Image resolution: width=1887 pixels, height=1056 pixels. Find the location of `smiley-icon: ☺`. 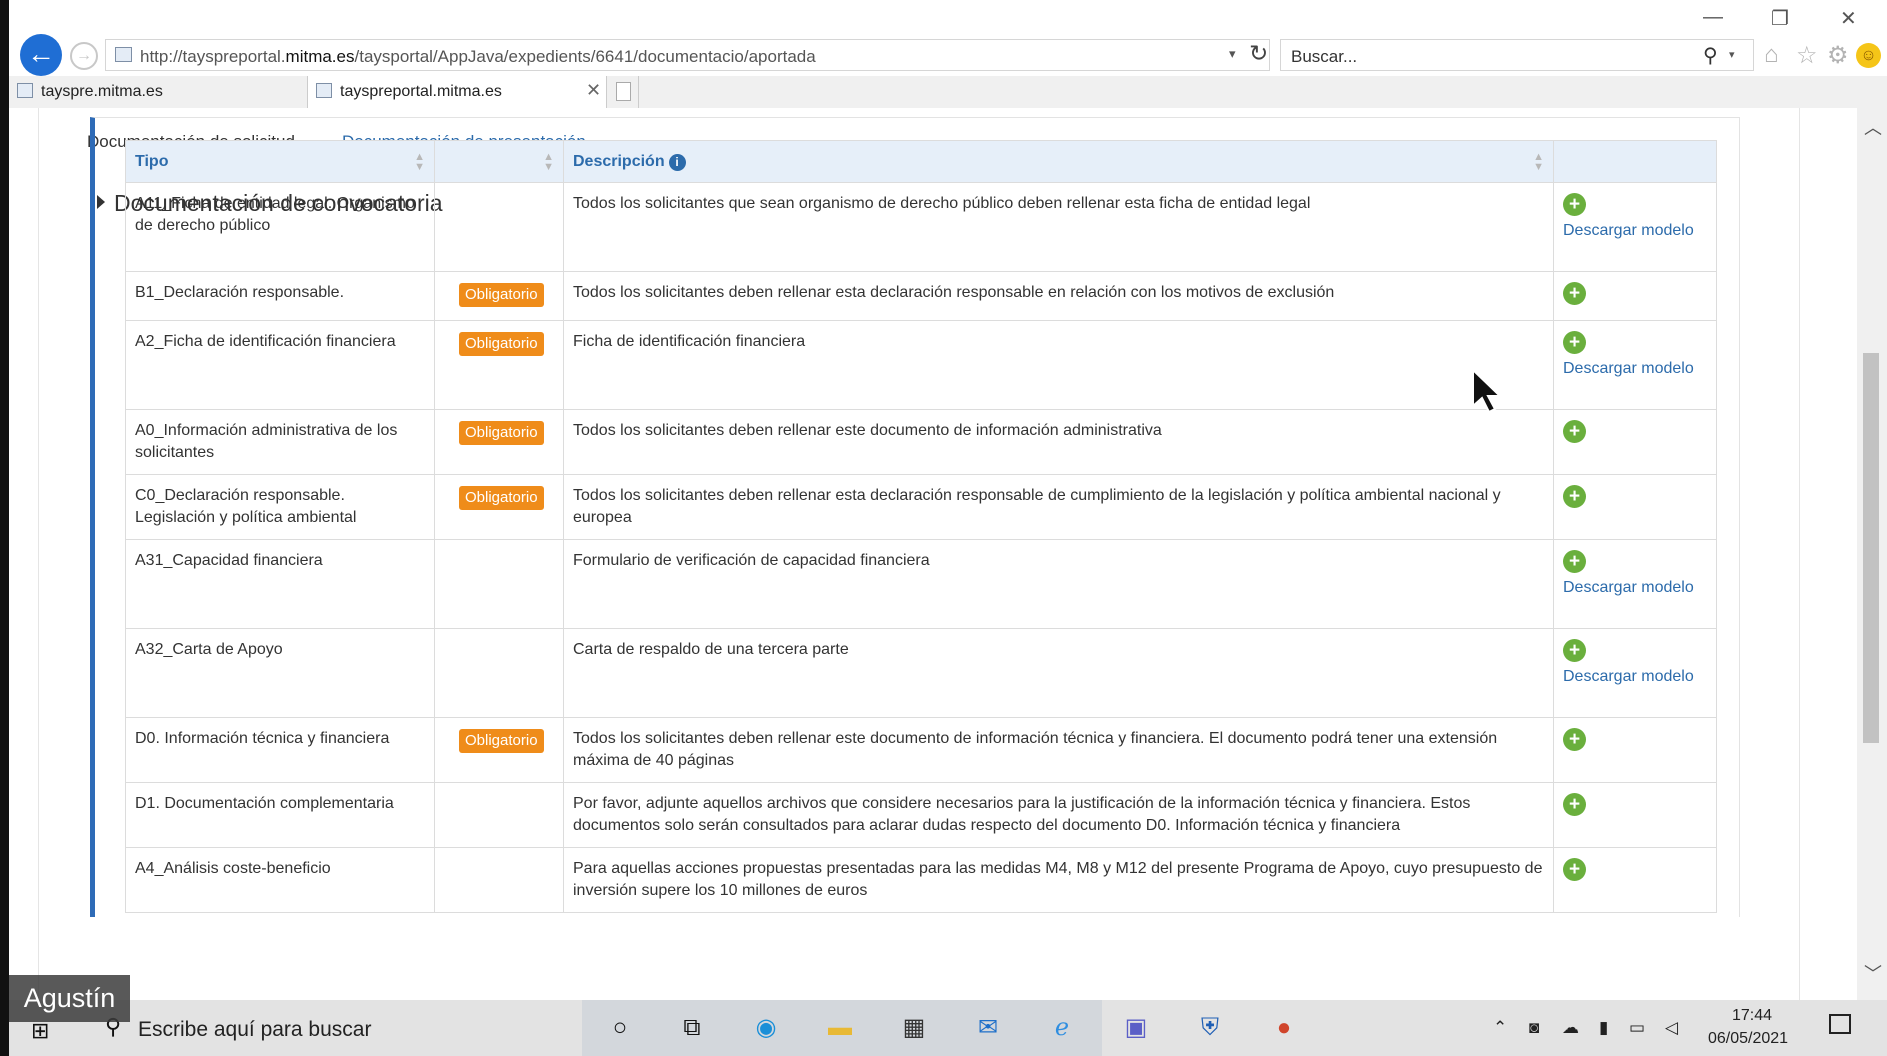

smiley-icon: ☺ is located at coordinates (1868, 55).